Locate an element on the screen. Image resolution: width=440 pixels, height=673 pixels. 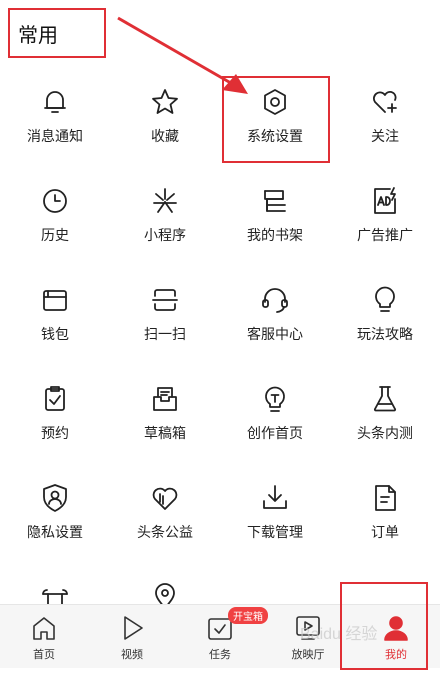
heart-plus-icon is located at coordinates (385, 102).